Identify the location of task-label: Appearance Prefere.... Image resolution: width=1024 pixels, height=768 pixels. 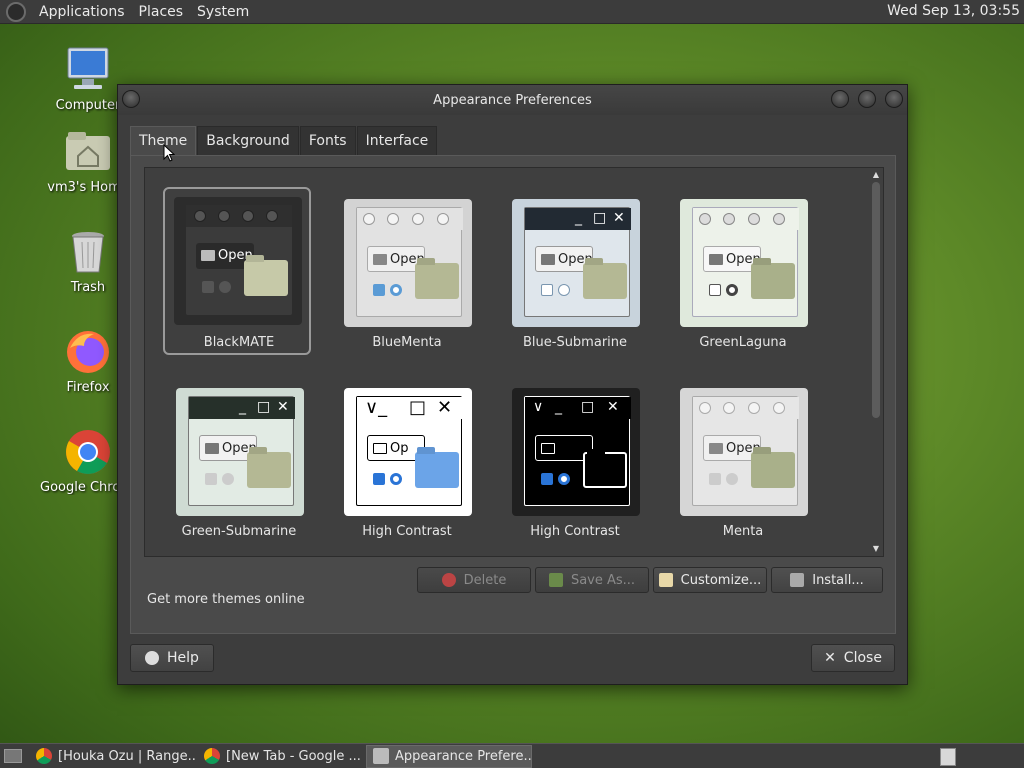
(463, 756).